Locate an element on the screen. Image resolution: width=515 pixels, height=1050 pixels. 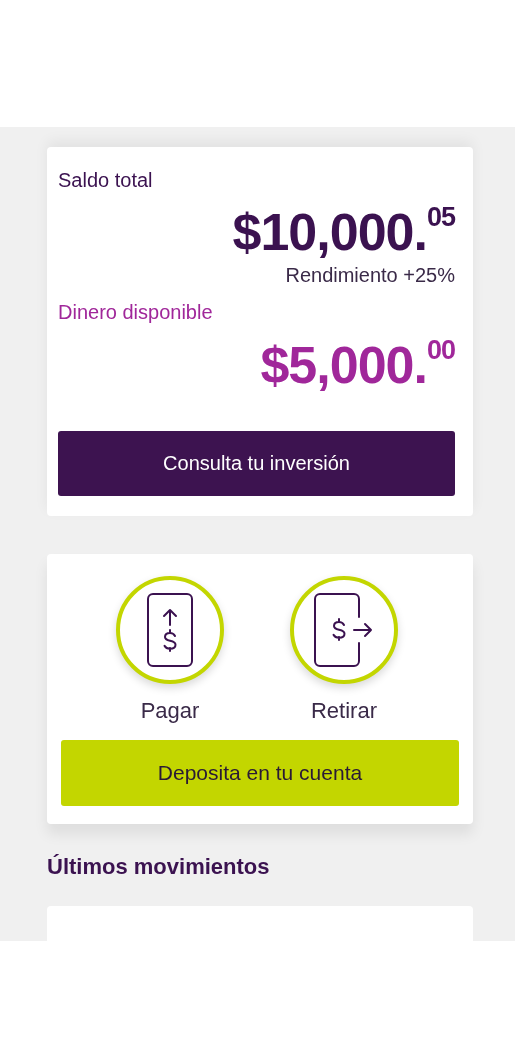
view-investment-button: Consulta tu inversión is located at coordinates (256, 463).